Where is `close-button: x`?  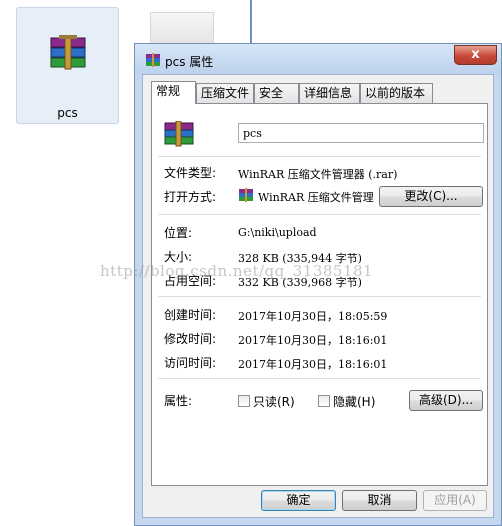
close-button: x is located at coordinates (475, 55).